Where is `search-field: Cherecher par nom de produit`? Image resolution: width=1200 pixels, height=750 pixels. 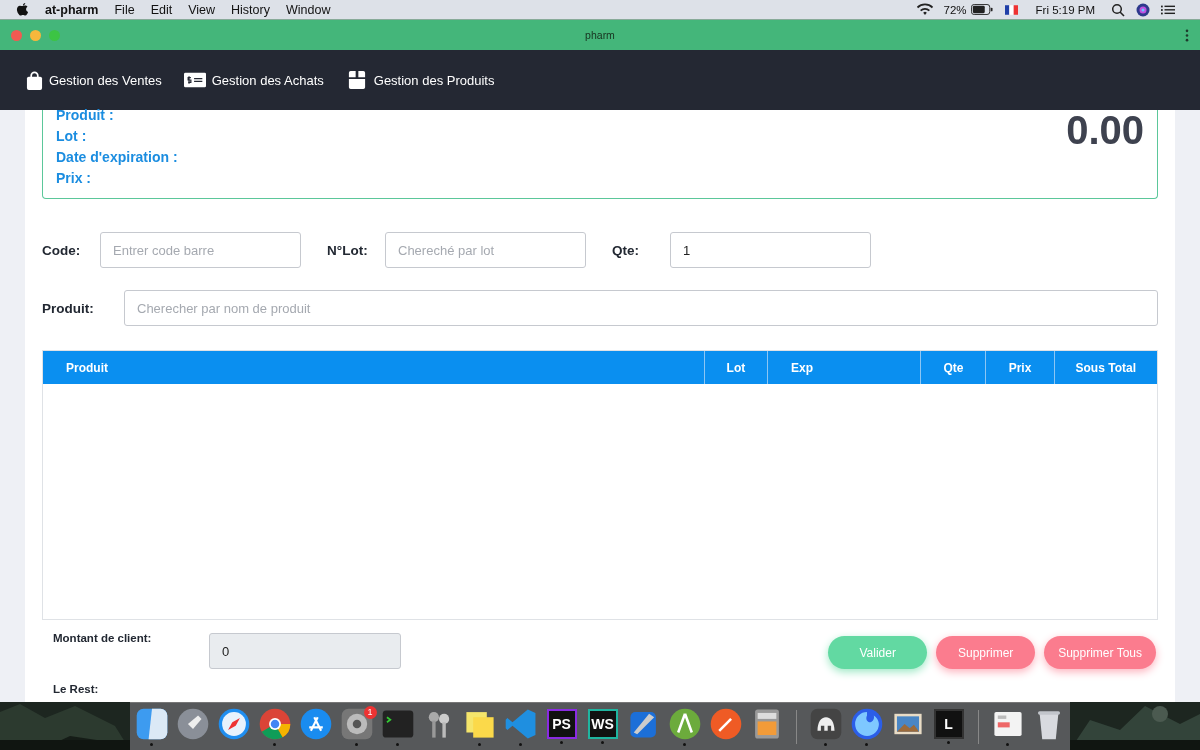
search-field: Cherecher par nom de produit is located at coordinates (641, 308).